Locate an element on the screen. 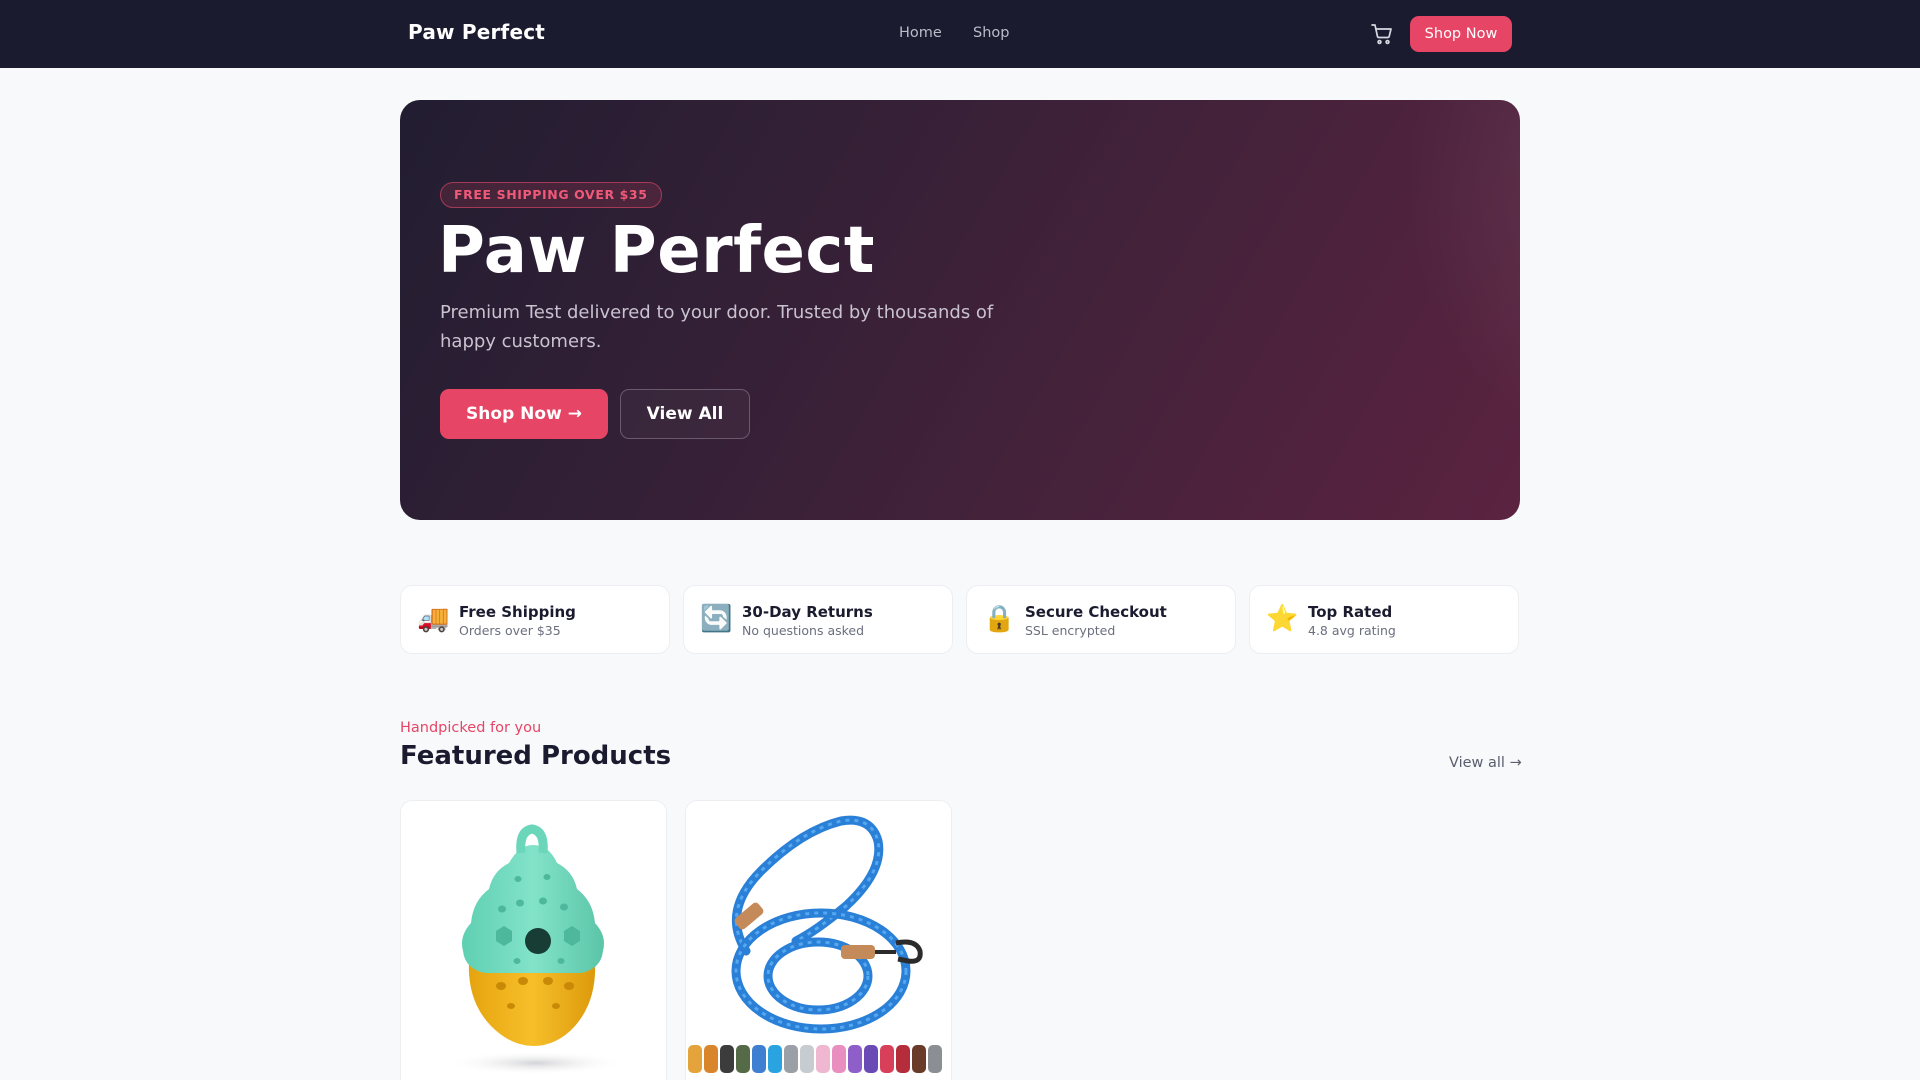 The height and width of the screenshot is (1080, 1920). lock-icon: 🔒 is located at coordinates (999, 619).